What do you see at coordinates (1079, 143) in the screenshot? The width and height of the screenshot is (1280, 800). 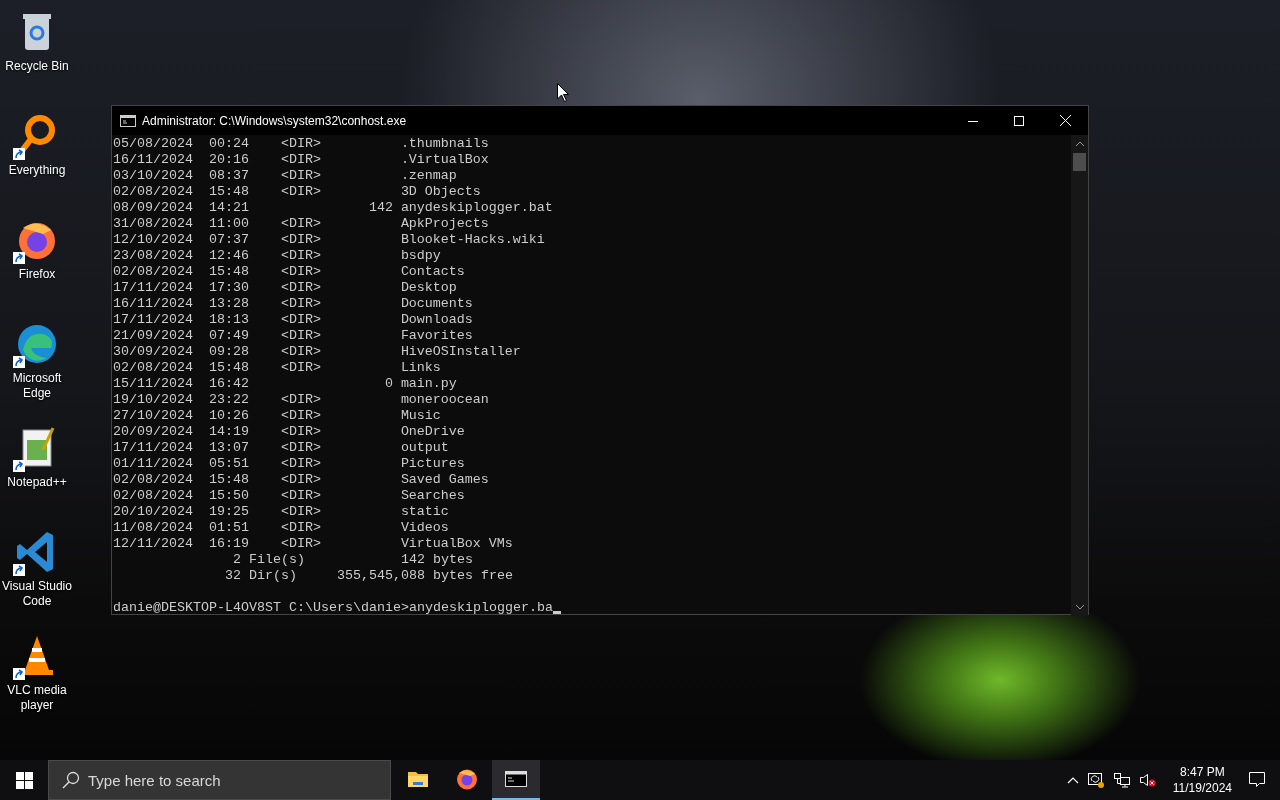 I see `scroll-up-icon` at bounding box center [1079, 143].